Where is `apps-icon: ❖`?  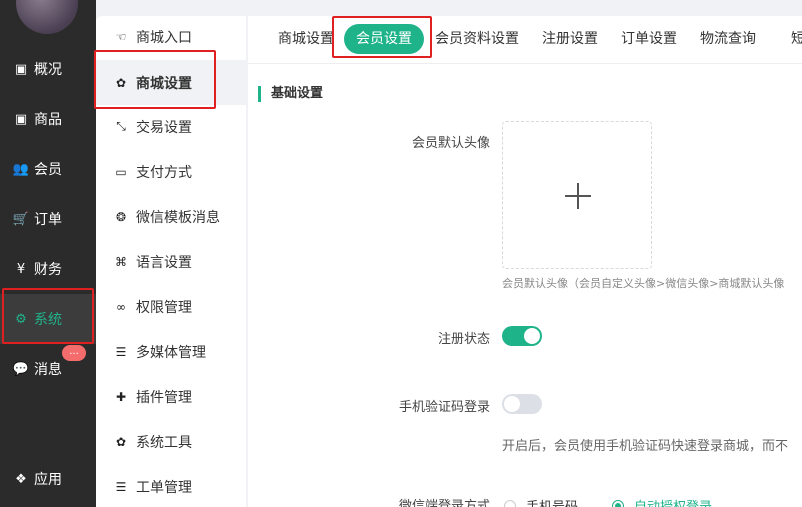 apps-icon: ❖ is located at coordinates (21, 479).